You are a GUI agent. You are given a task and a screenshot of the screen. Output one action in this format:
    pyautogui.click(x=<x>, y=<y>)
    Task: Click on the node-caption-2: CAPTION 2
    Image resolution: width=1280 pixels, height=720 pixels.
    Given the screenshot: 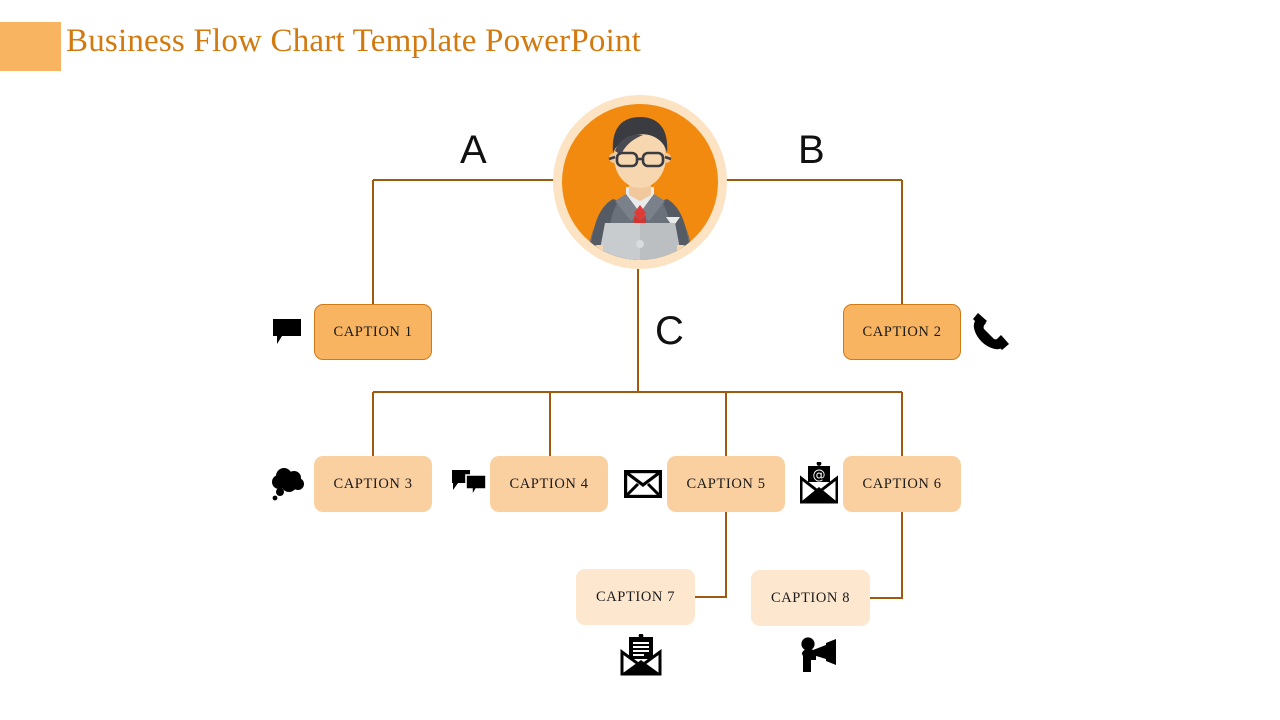 What is the action you would take?
    pyautogui.click(x=902, y=332)
    